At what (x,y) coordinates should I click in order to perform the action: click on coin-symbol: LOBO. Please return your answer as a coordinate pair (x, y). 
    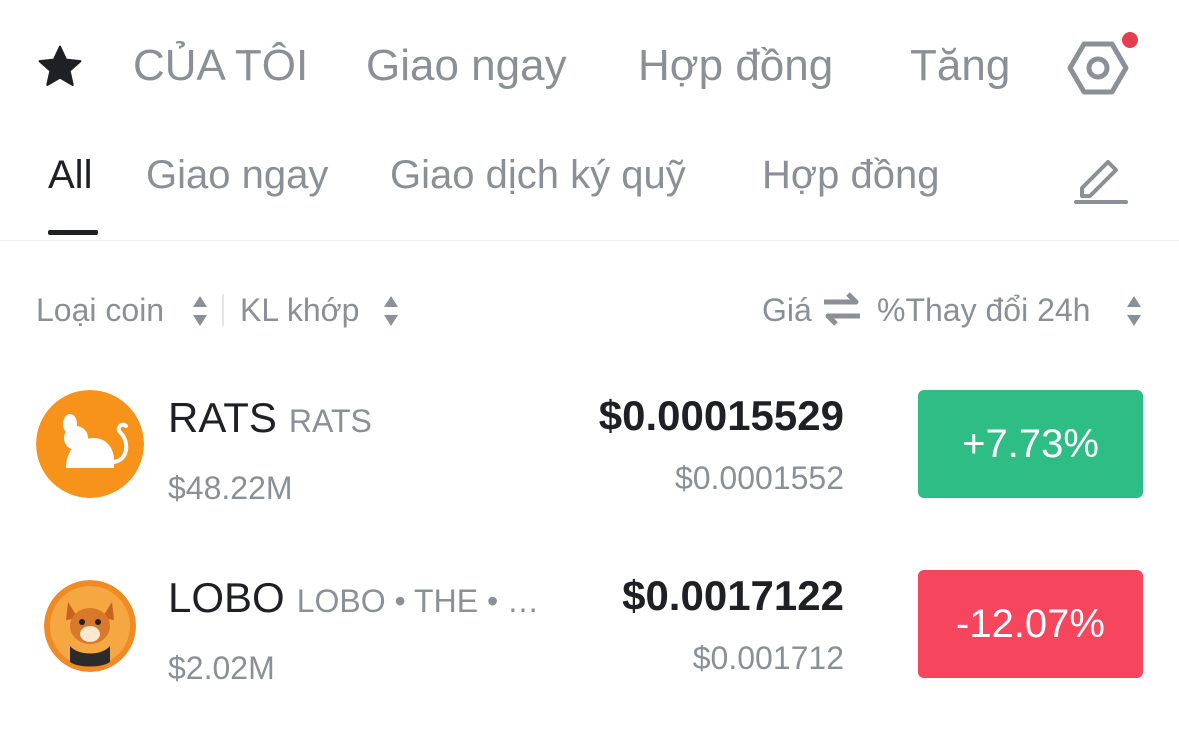
    Looking at the image, I should click on (226, 597).